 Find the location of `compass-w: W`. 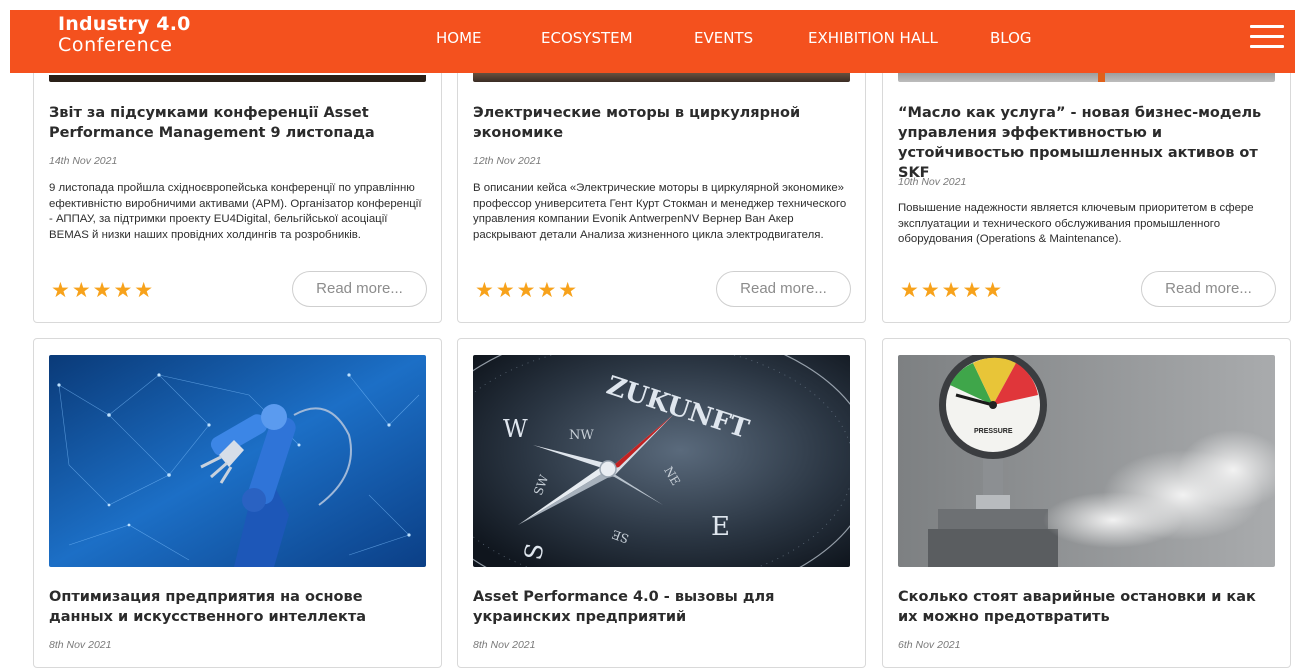

compass-w: W is located at coordinates (515, 429).